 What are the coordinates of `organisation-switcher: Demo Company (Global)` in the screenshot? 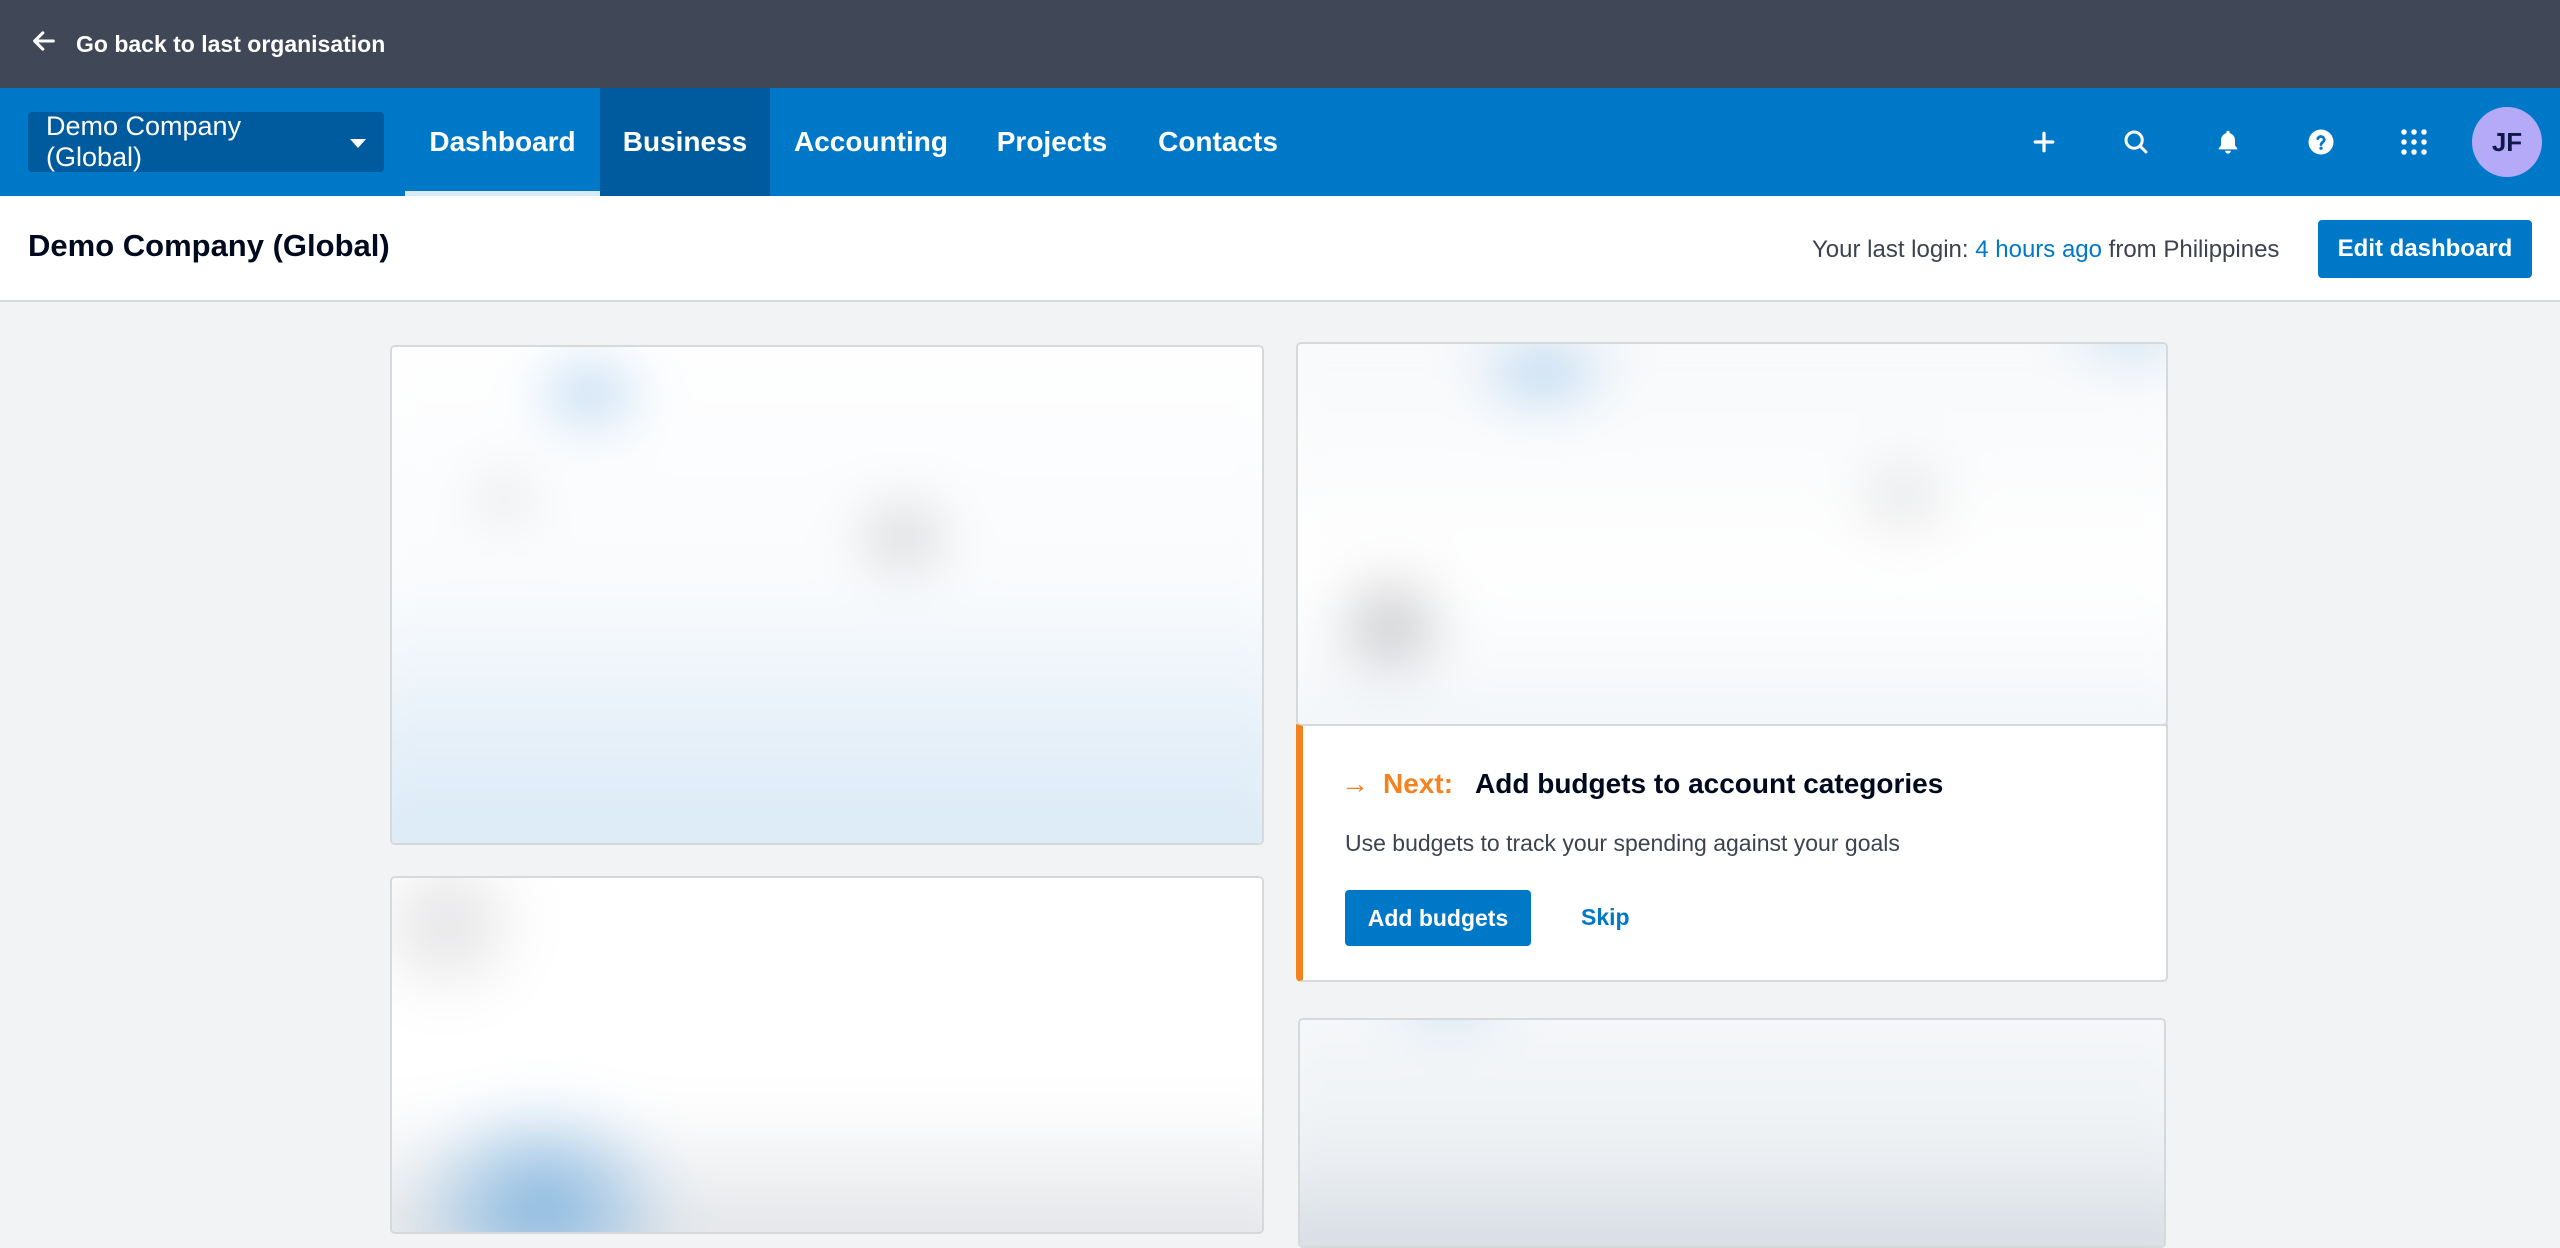 It's located at (206, 141).